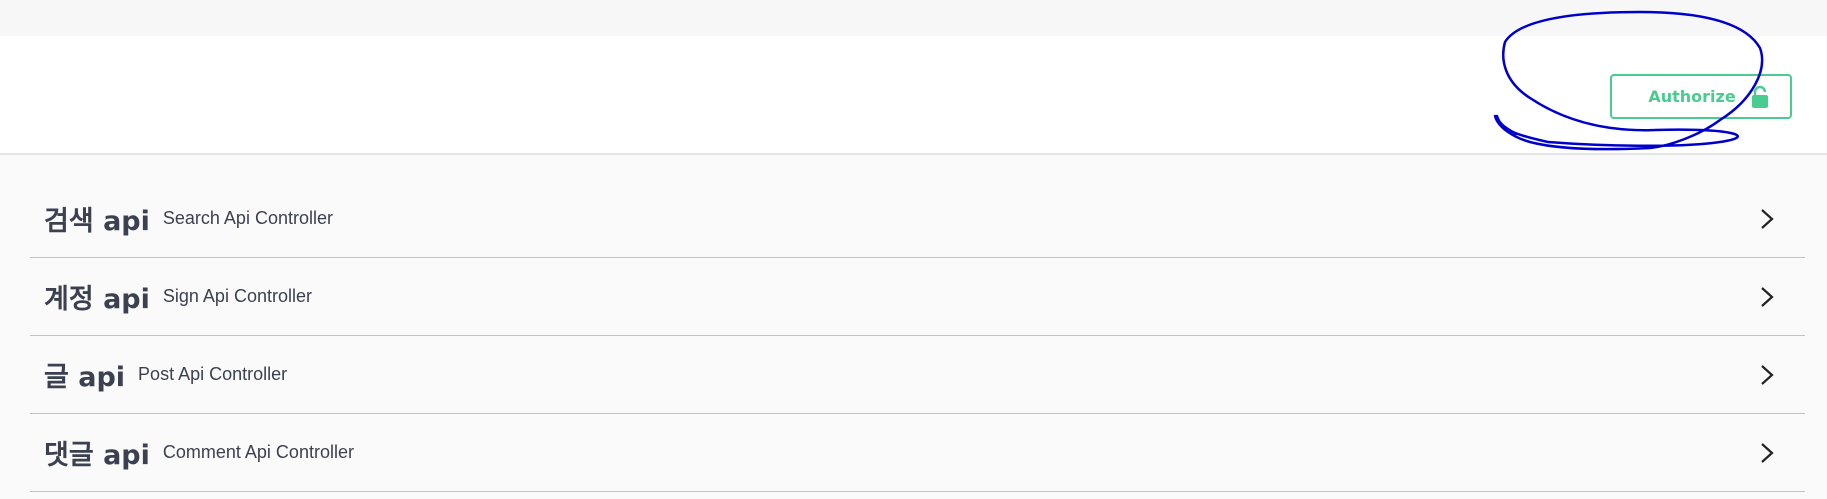  I want to click on tag-description: Sign Api Controller, so click(237, 296).